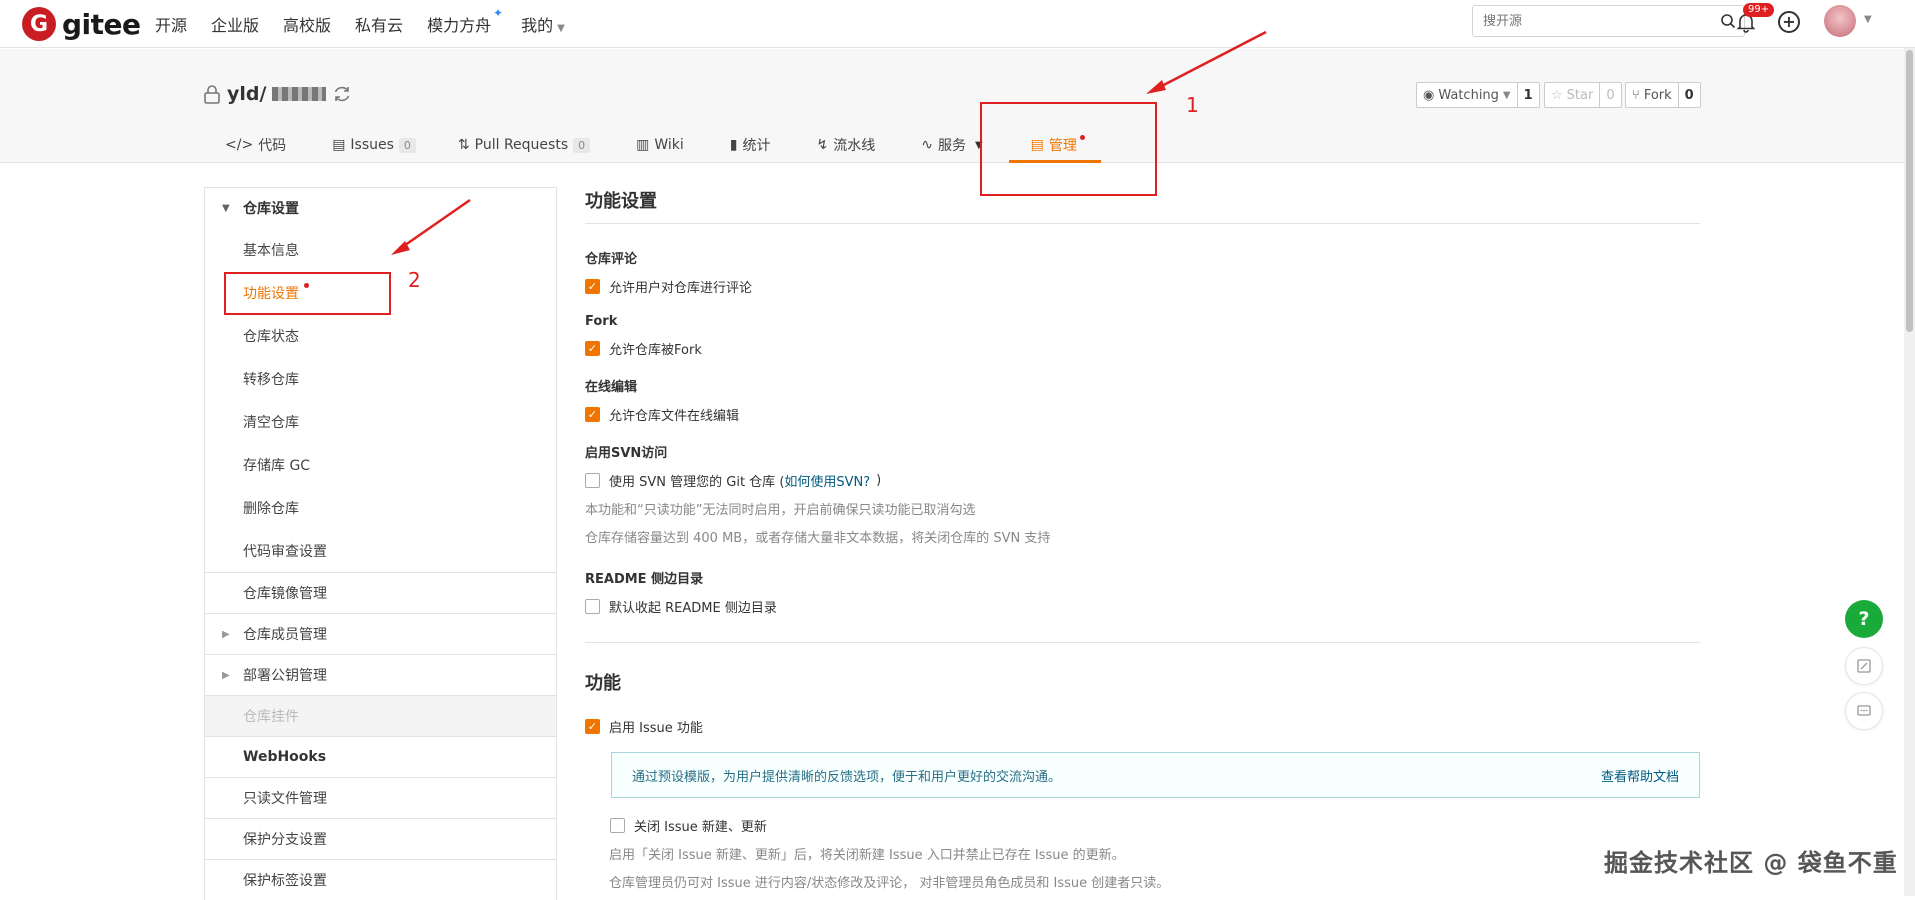  What do you see at coordinates (81, 24) in the screenshot?
I see `gitee-logo: G gitee` at bounding box center [81, 24].